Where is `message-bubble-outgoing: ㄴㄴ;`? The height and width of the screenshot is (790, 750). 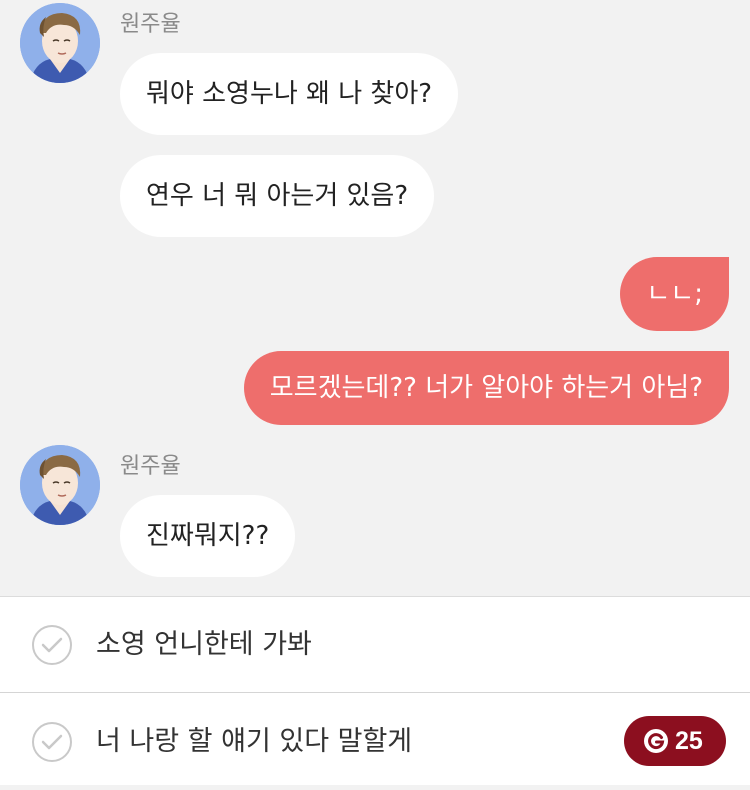 message-bubble-outgoing: ㄴㄴ; is located at coordinates (674, 294).